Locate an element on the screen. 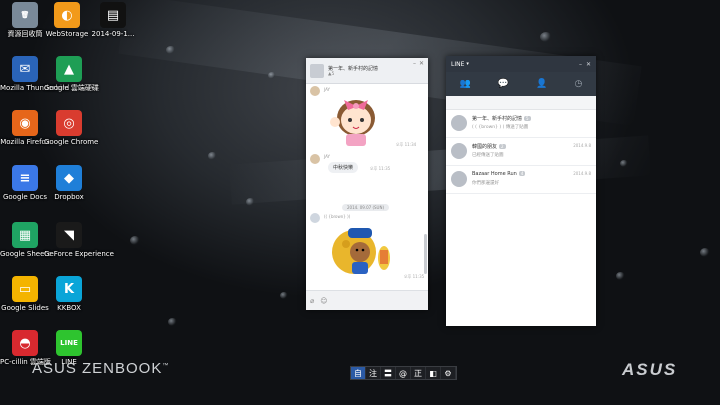  desktop-icon-label: Mozilla Thunderbird is located at coordinates (35, 88).